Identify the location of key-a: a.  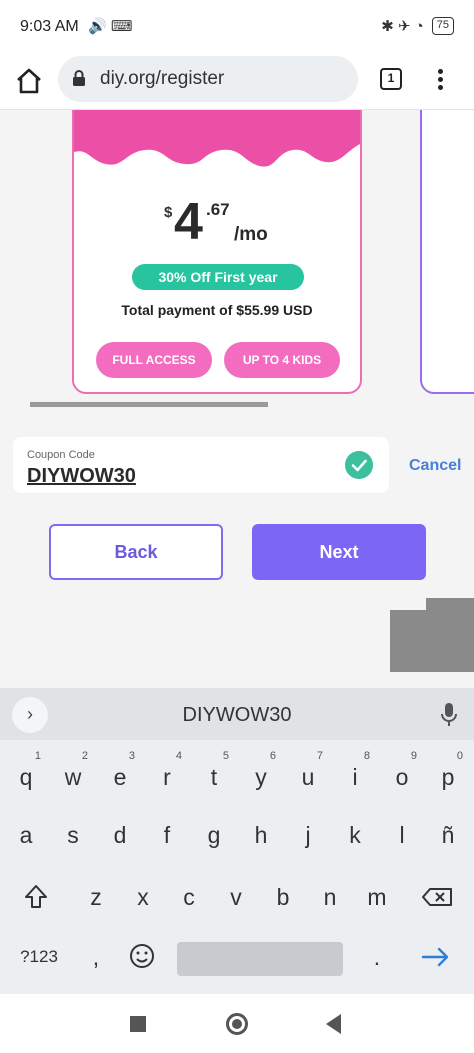
(26, 835).